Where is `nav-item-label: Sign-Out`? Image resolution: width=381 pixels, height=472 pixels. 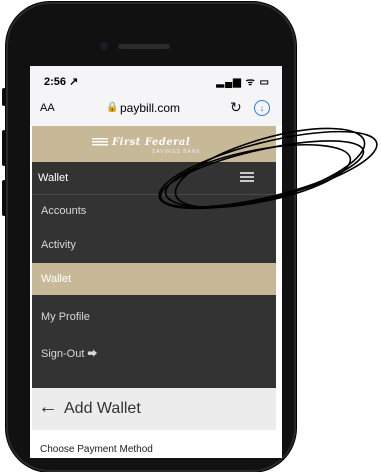 nav-item-label: Sign-Out is located at coordinates (63, 354).